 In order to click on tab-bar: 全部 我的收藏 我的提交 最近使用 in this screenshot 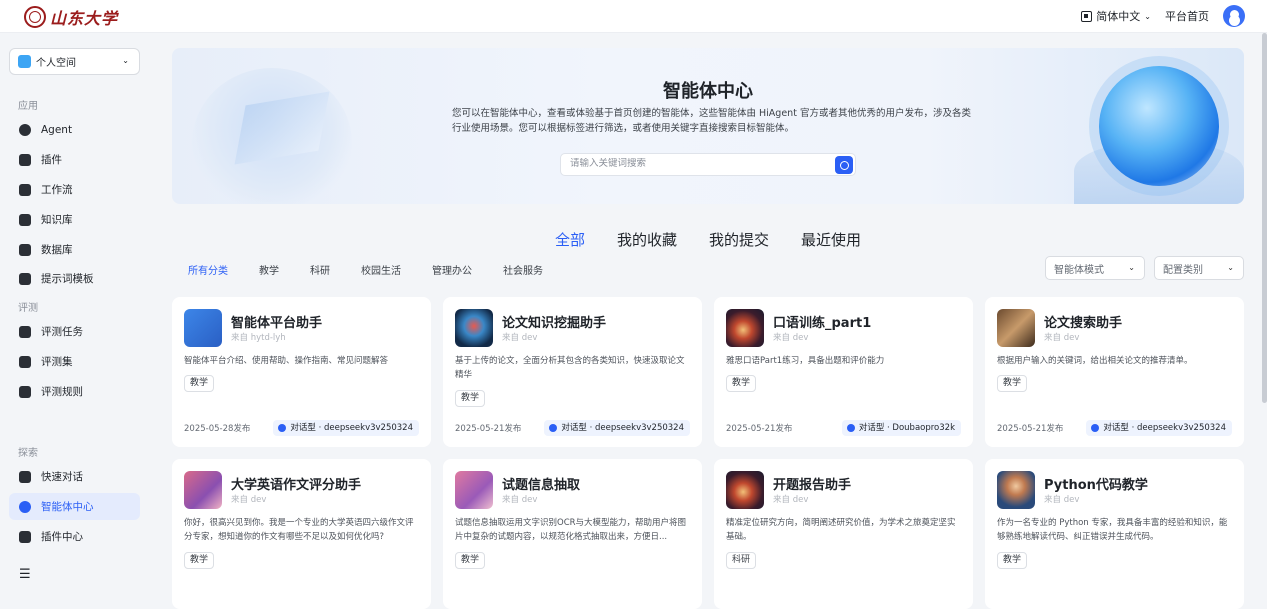, I will do `click(708, 239)`.